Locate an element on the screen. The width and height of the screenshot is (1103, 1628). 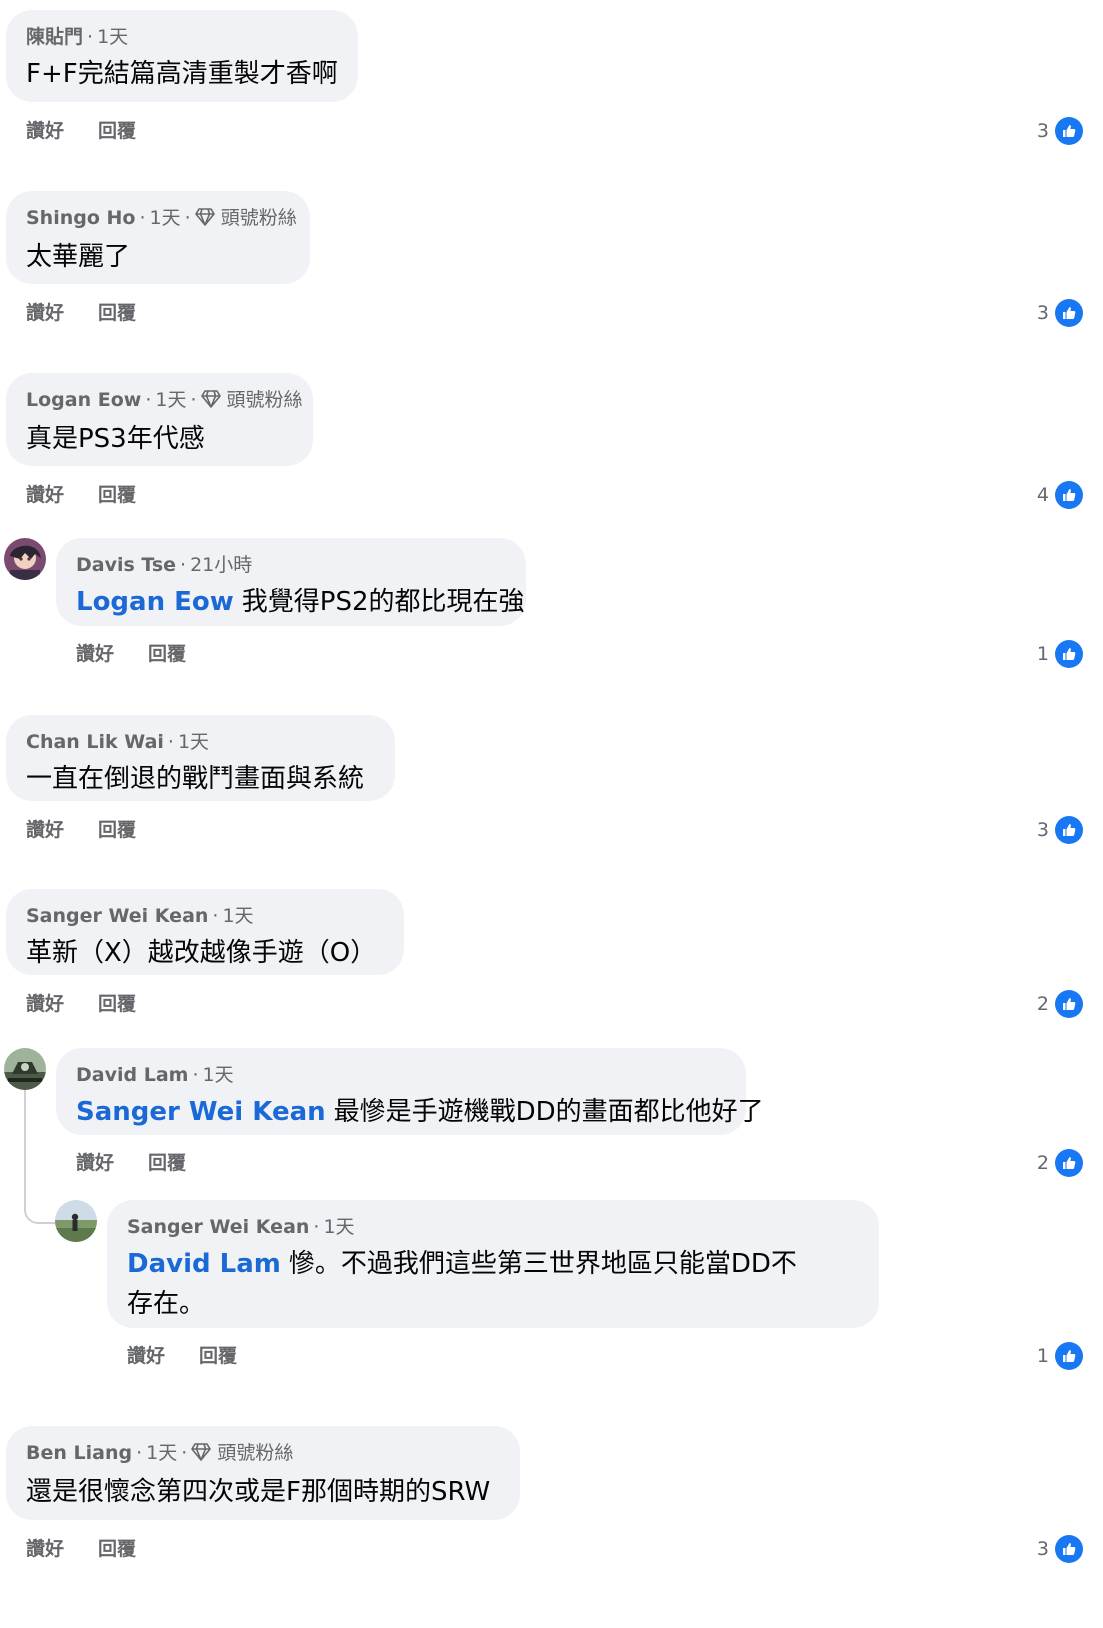
comment-author: Davis Tse is located at coordinates (126, 565).